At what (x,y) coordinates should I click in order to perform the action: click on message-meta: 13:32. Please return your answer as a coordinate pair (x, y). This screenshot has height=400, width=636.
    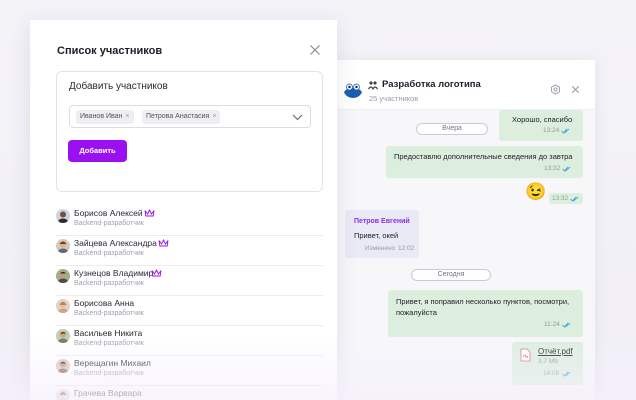
    Looking at the image, I should click on (566, 198).